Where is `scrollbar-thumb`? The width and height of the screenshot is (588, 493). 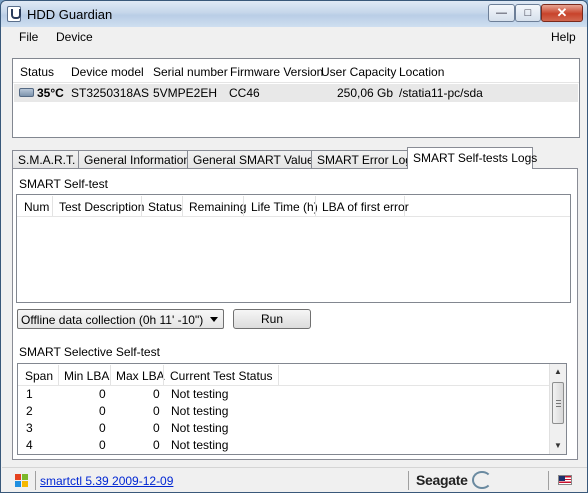
scrollbar-thumb is located at coordinates (558, 403).